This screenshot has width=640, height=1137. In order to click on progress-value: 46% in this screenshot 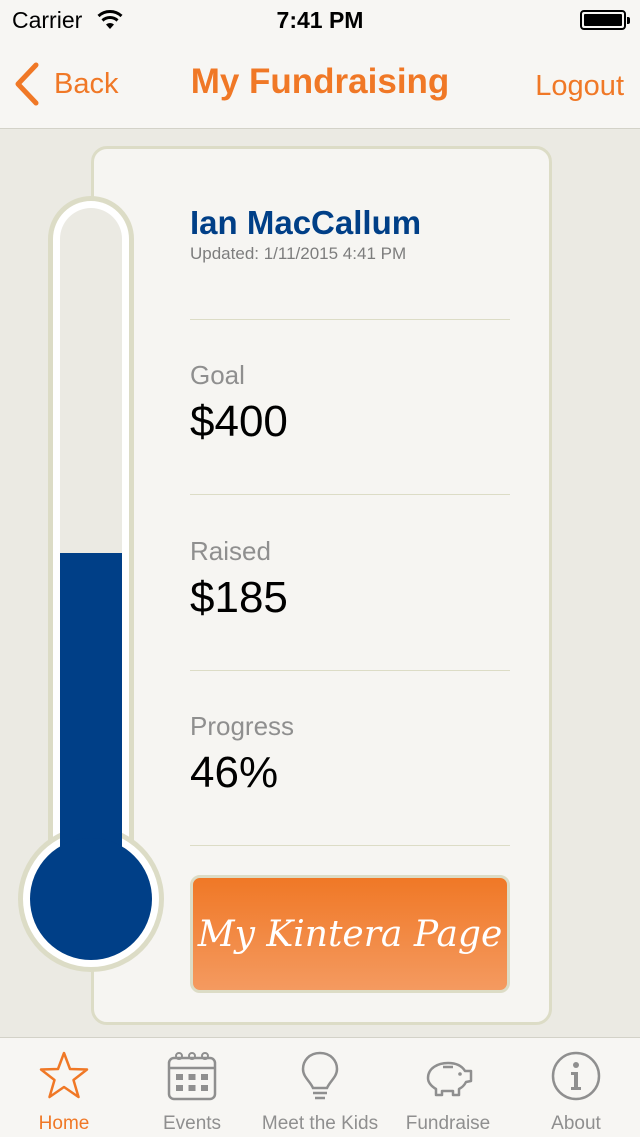, I will do `click(234, 772)`.